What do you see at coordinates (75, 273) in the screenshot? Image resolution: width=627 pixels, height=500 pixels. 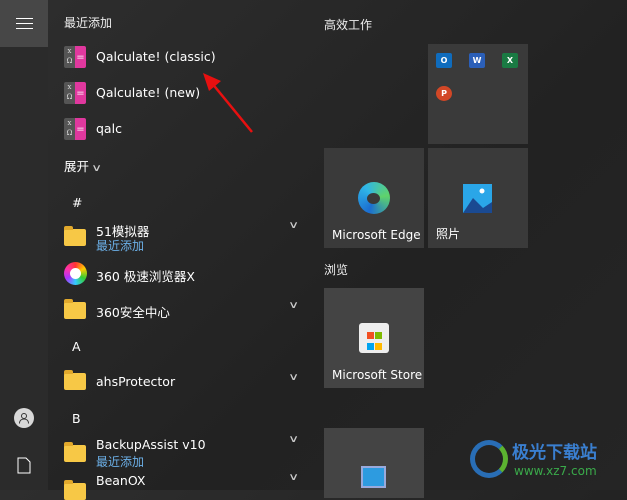 I see `360-browser-icon` at bounding box center [75, 273].